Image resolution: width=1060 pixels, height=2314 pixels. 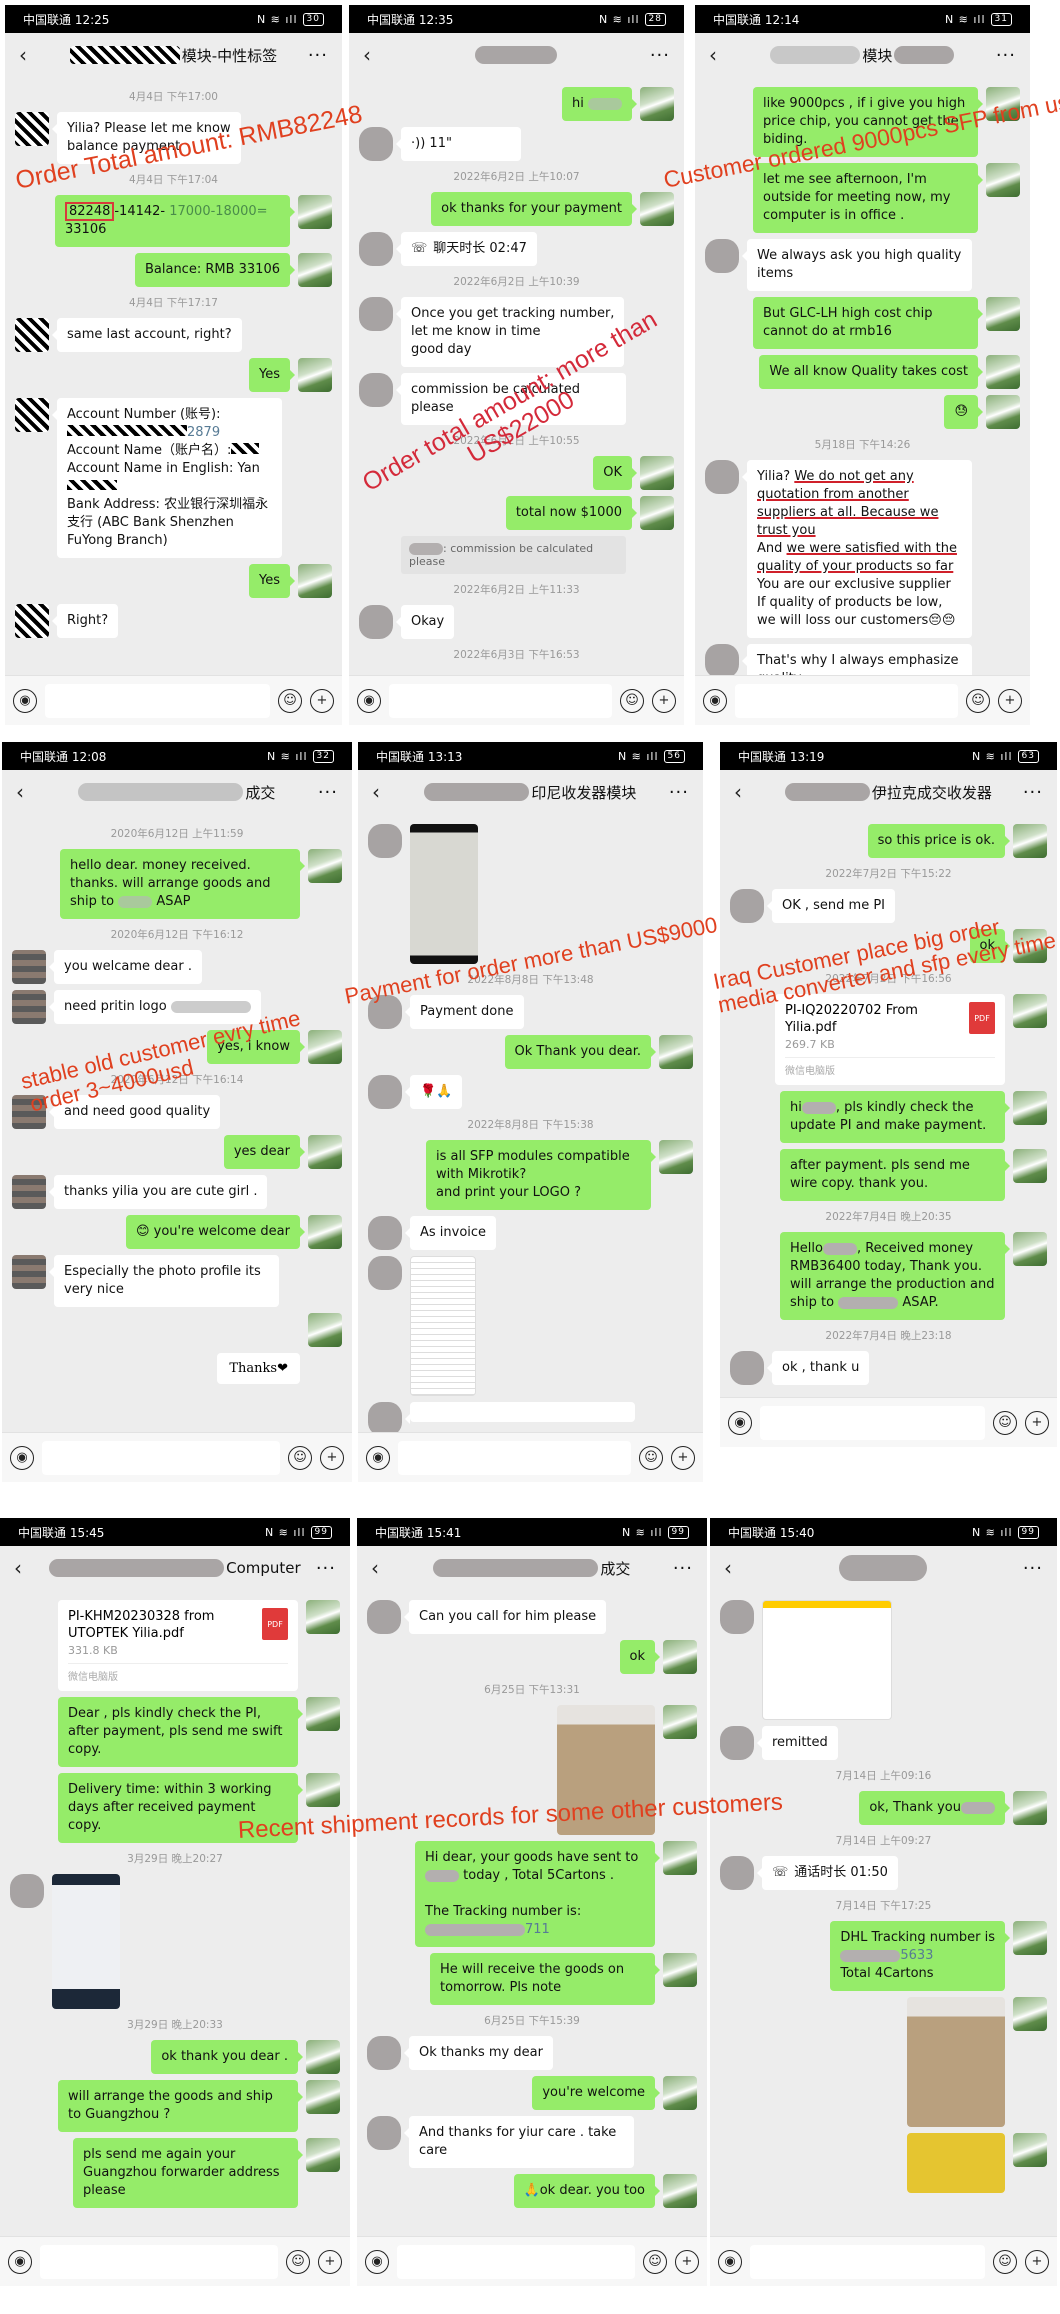 I want to click on message-bubble: As invoice, so click(x=450, y=1233).